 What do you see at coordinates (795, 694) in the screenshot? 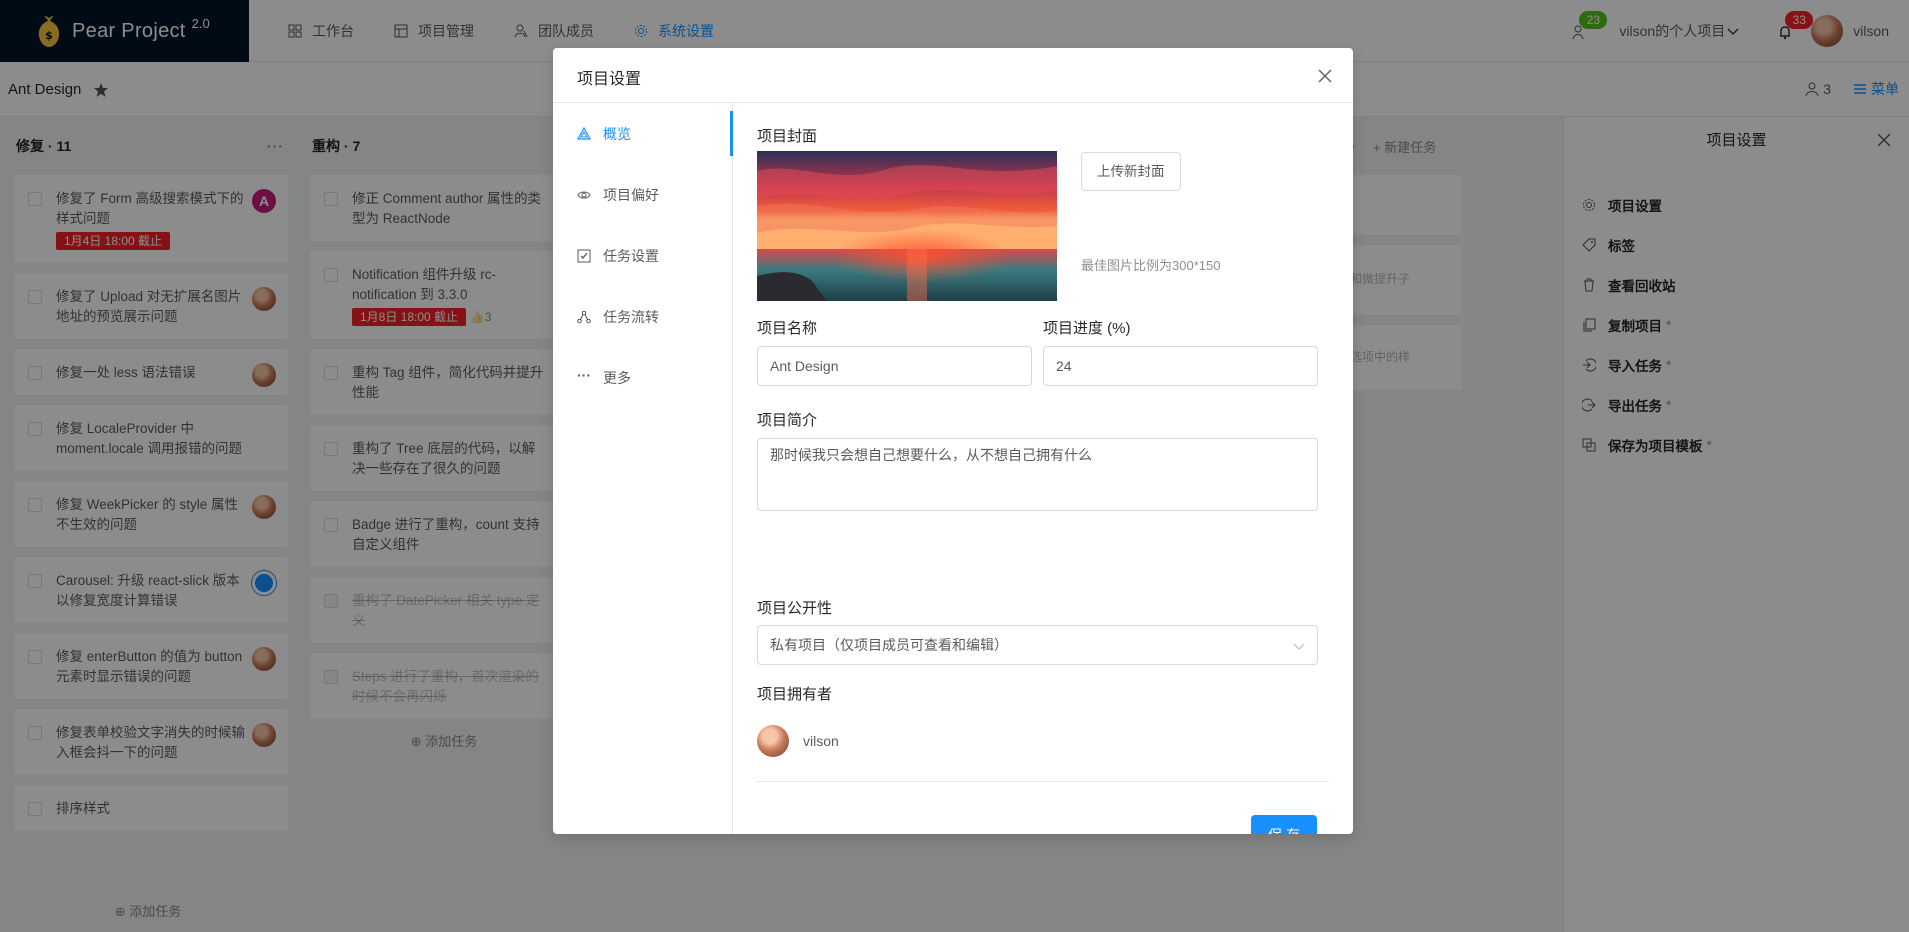
I see `project-owner-label: 项目拥有者` at bounding box center [795, 694].